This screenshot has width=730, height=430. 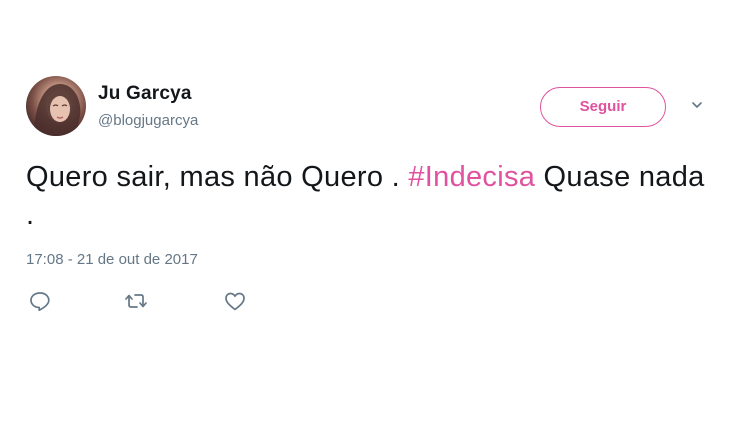 I want to click on username: @blogjugarcya, so click(x=148, y=120).